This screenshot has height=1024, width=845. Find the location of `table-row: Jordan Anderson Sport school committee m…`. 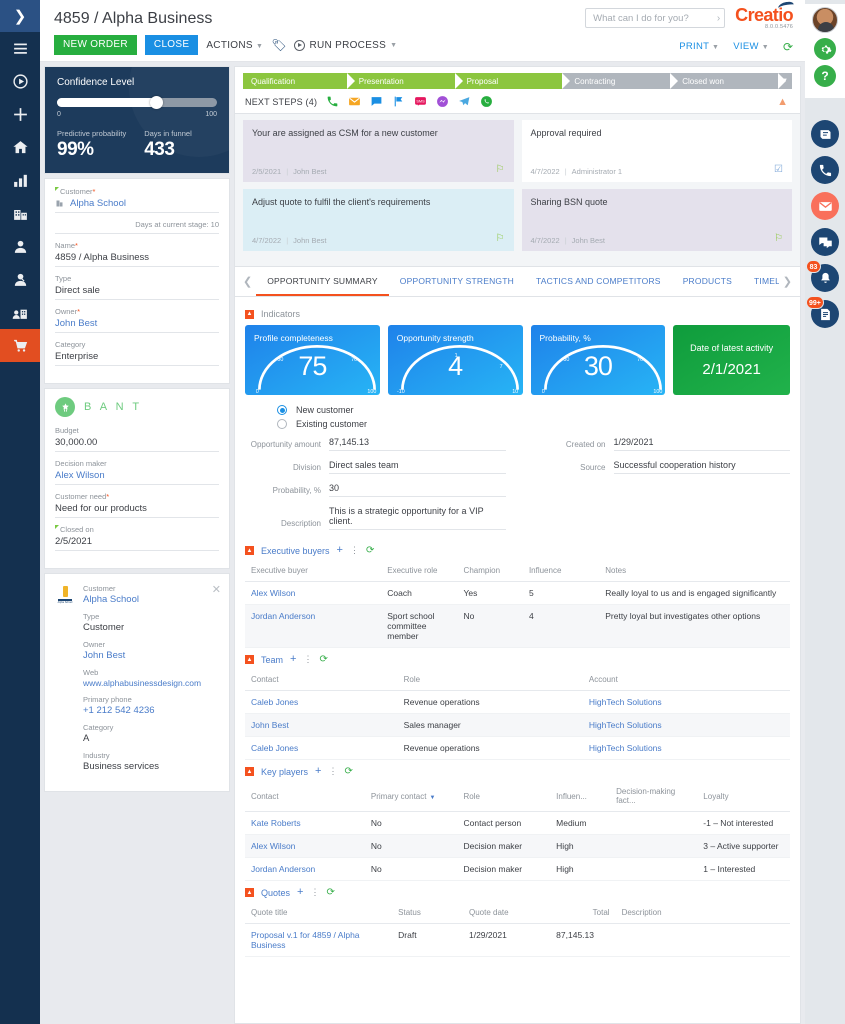

table-row: Jordan Anderson Sport school committee m… is located at coordinates (517, 626).